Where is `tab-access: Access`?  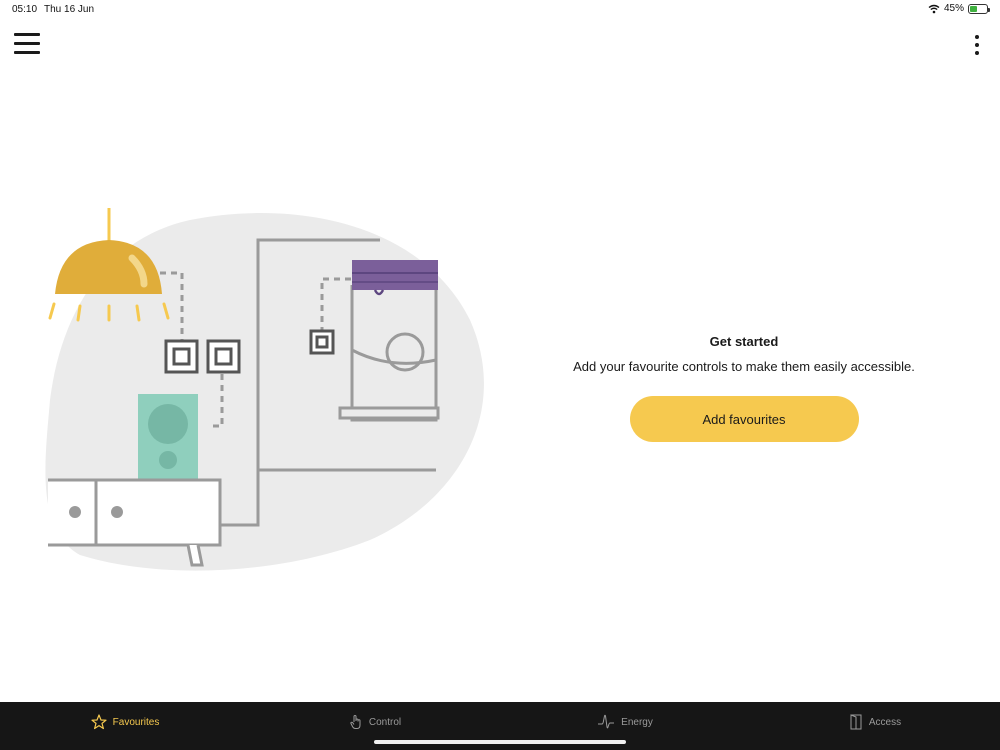
tab-access: Access is located at coordinates (875, 726).